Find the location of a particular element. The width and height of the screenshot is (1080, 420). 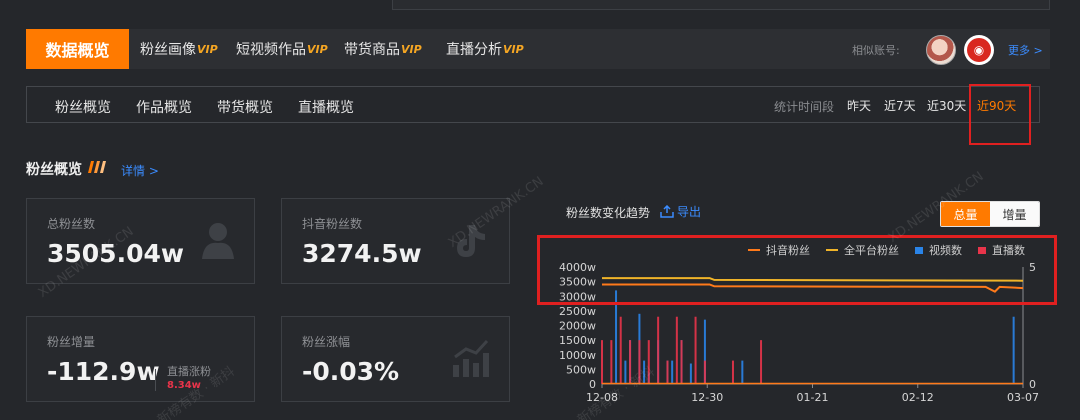

tab-label: 带货商品 is located at coordinates (372, 50).